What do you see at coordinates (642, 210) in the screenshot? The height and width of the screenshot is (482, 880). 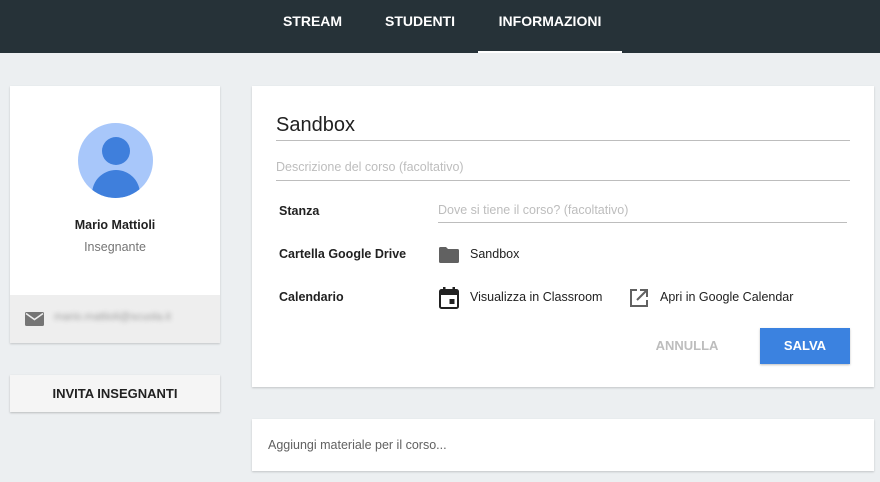 I see `room-input` at bounding box center [642, 210].